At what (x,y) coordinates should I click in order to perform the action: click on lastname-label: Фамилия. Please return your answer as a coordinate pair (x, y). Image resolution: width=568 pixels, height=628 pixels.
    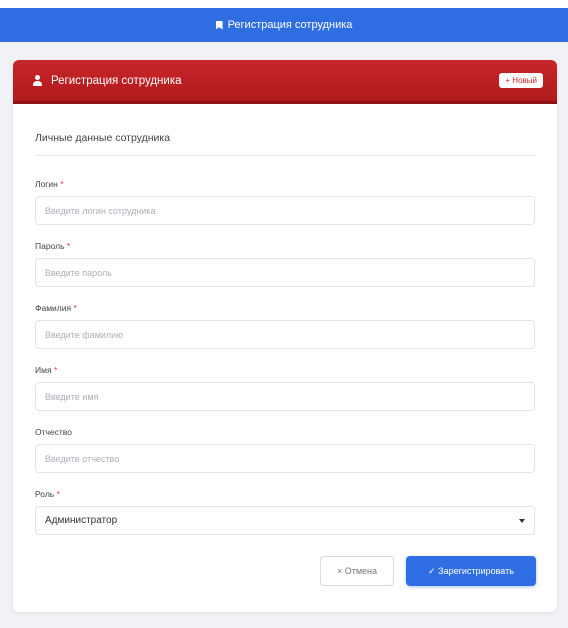
    Looking at the image, I should click on (53, 308).